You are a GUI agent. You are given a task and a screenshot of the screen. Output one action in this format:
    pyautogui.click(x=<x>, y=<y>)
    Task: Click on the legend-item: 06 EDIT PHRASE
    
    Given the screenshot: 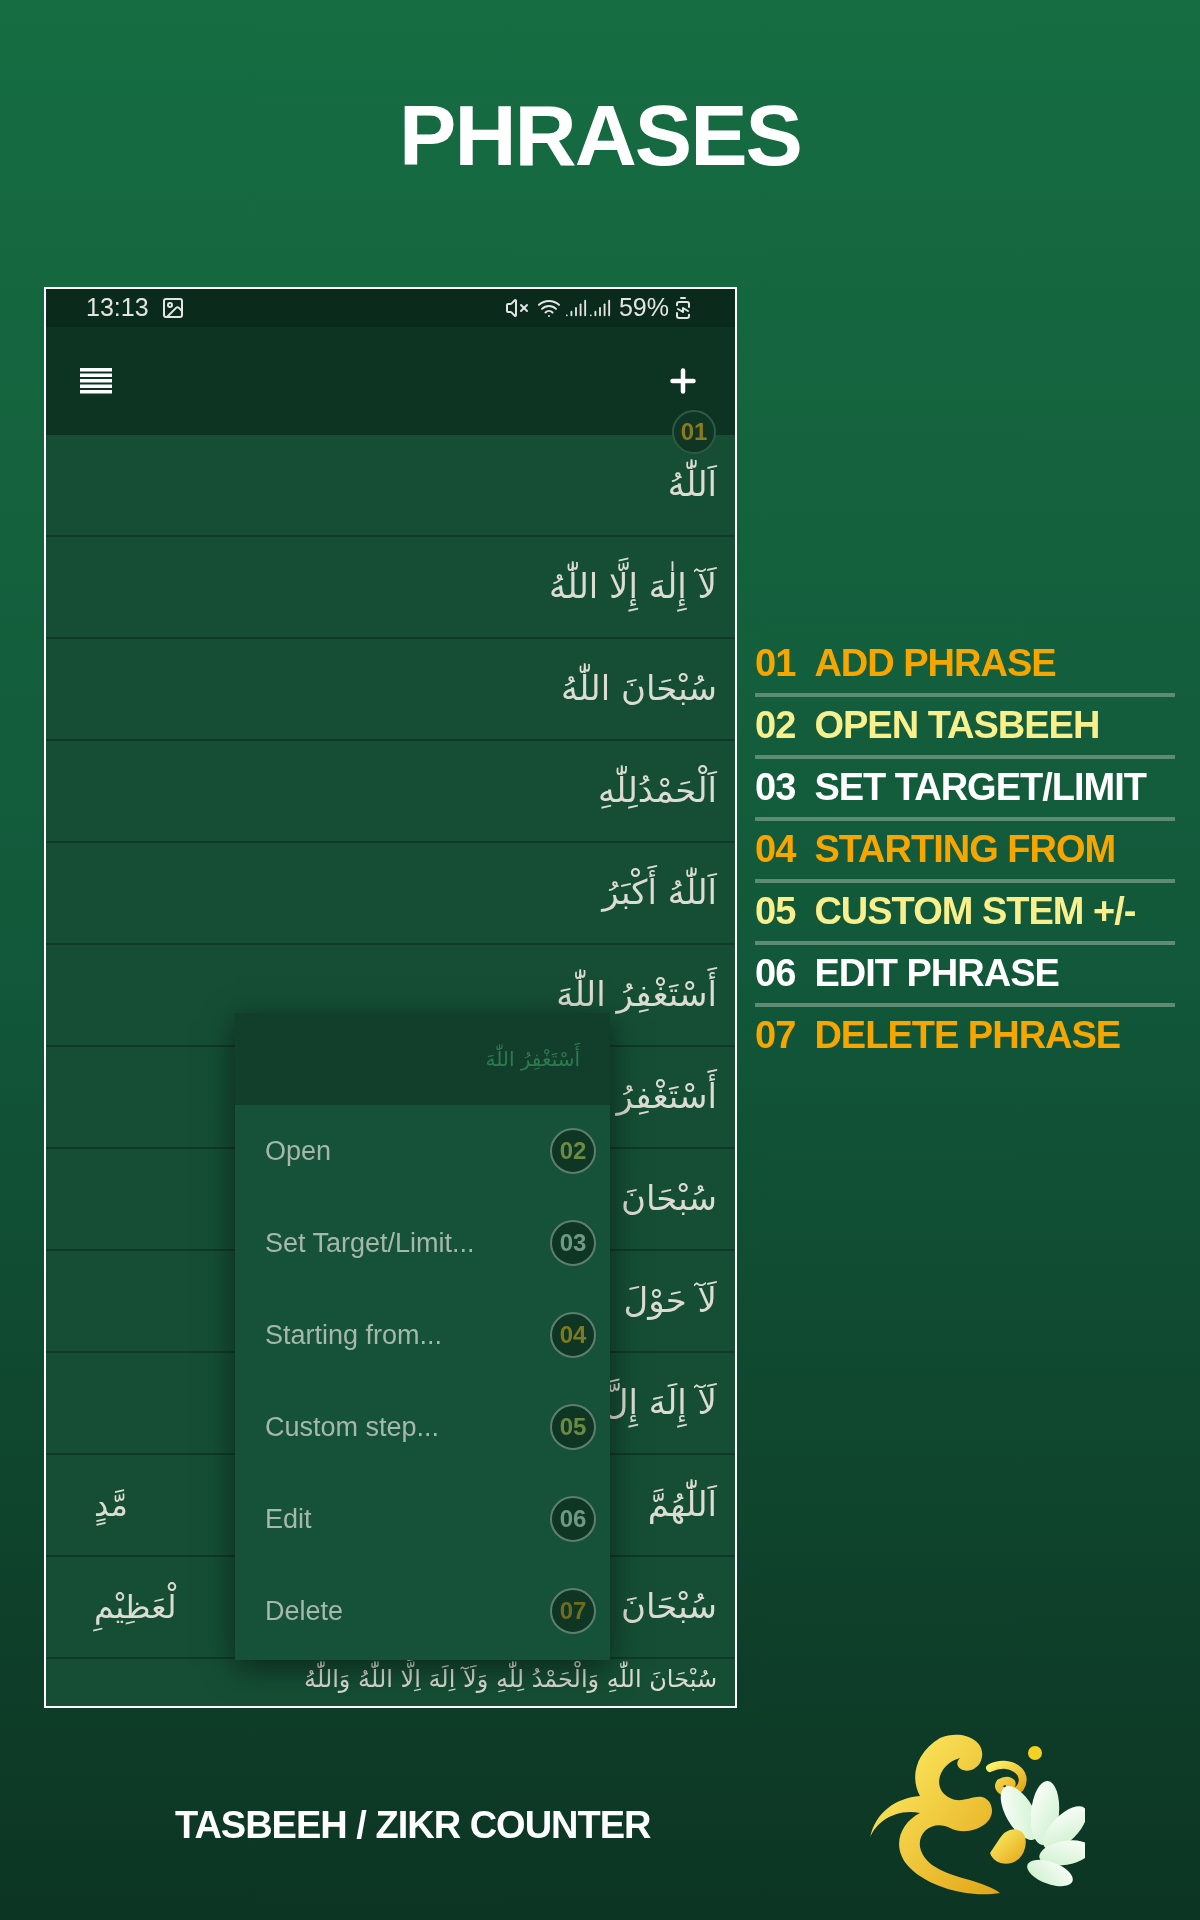 What is the action you would take?
    pyautogui.click(x=907, y=974)
    